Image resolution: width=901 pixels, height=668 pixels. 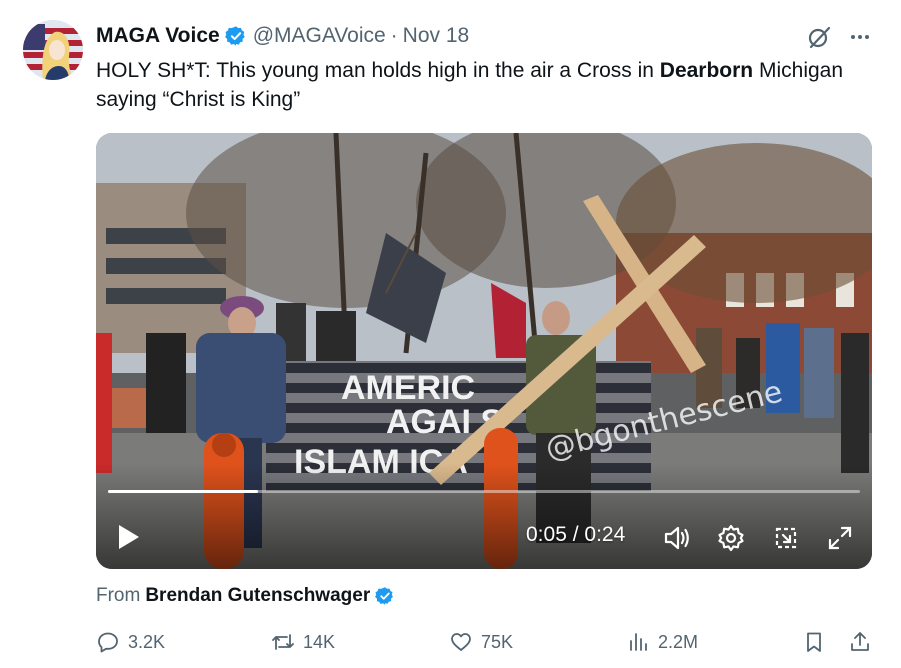 What do you see at coordinates (283, 642) in the screenshot?
I see `retweet-icon` at bounding box center [283, 642].